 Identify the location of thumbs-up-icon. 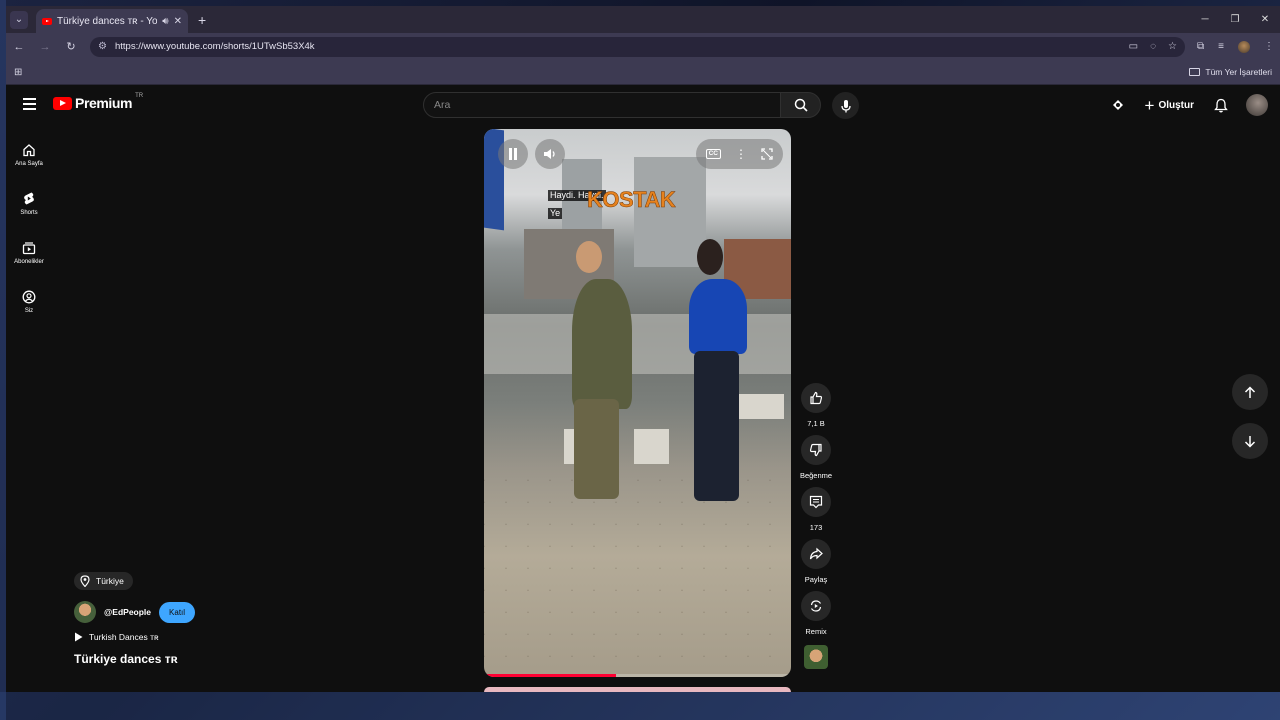
(816, 398).